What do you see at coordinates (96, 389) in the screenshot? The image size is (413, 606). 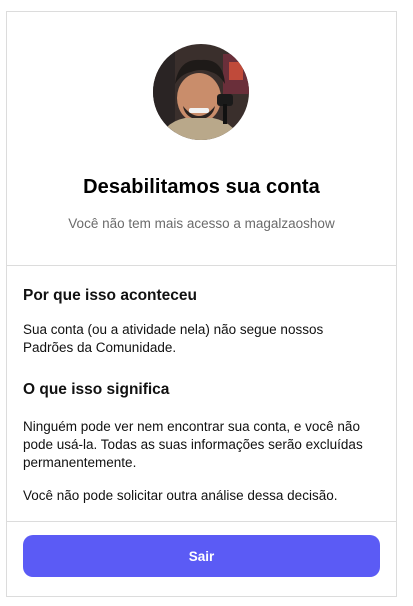 I see `section-heading-meaning: O que isso significa` at bounding box center [96, 389].